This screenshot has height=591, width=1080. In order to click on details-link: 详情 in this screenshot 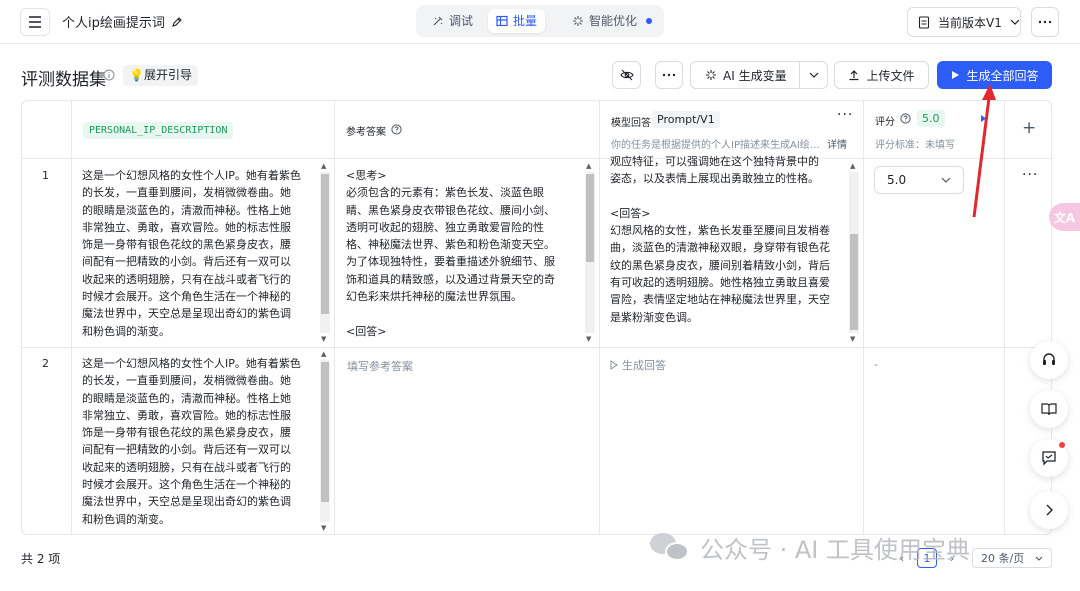, I will do `click(837, 143)`.